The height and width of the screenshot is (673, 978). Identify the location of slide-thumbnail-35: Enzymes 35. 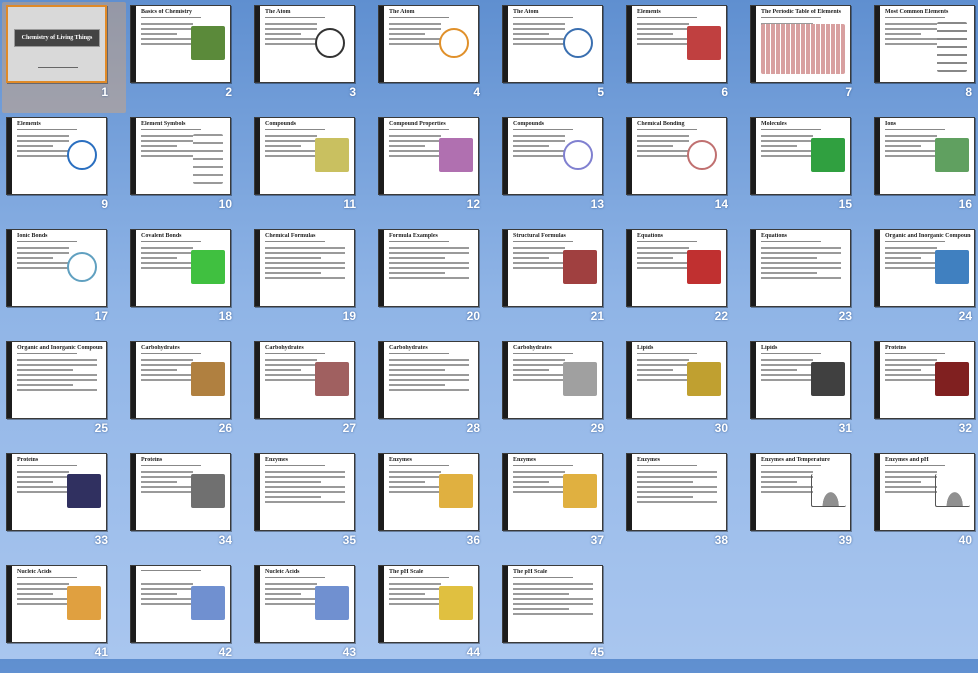
(312, 505).